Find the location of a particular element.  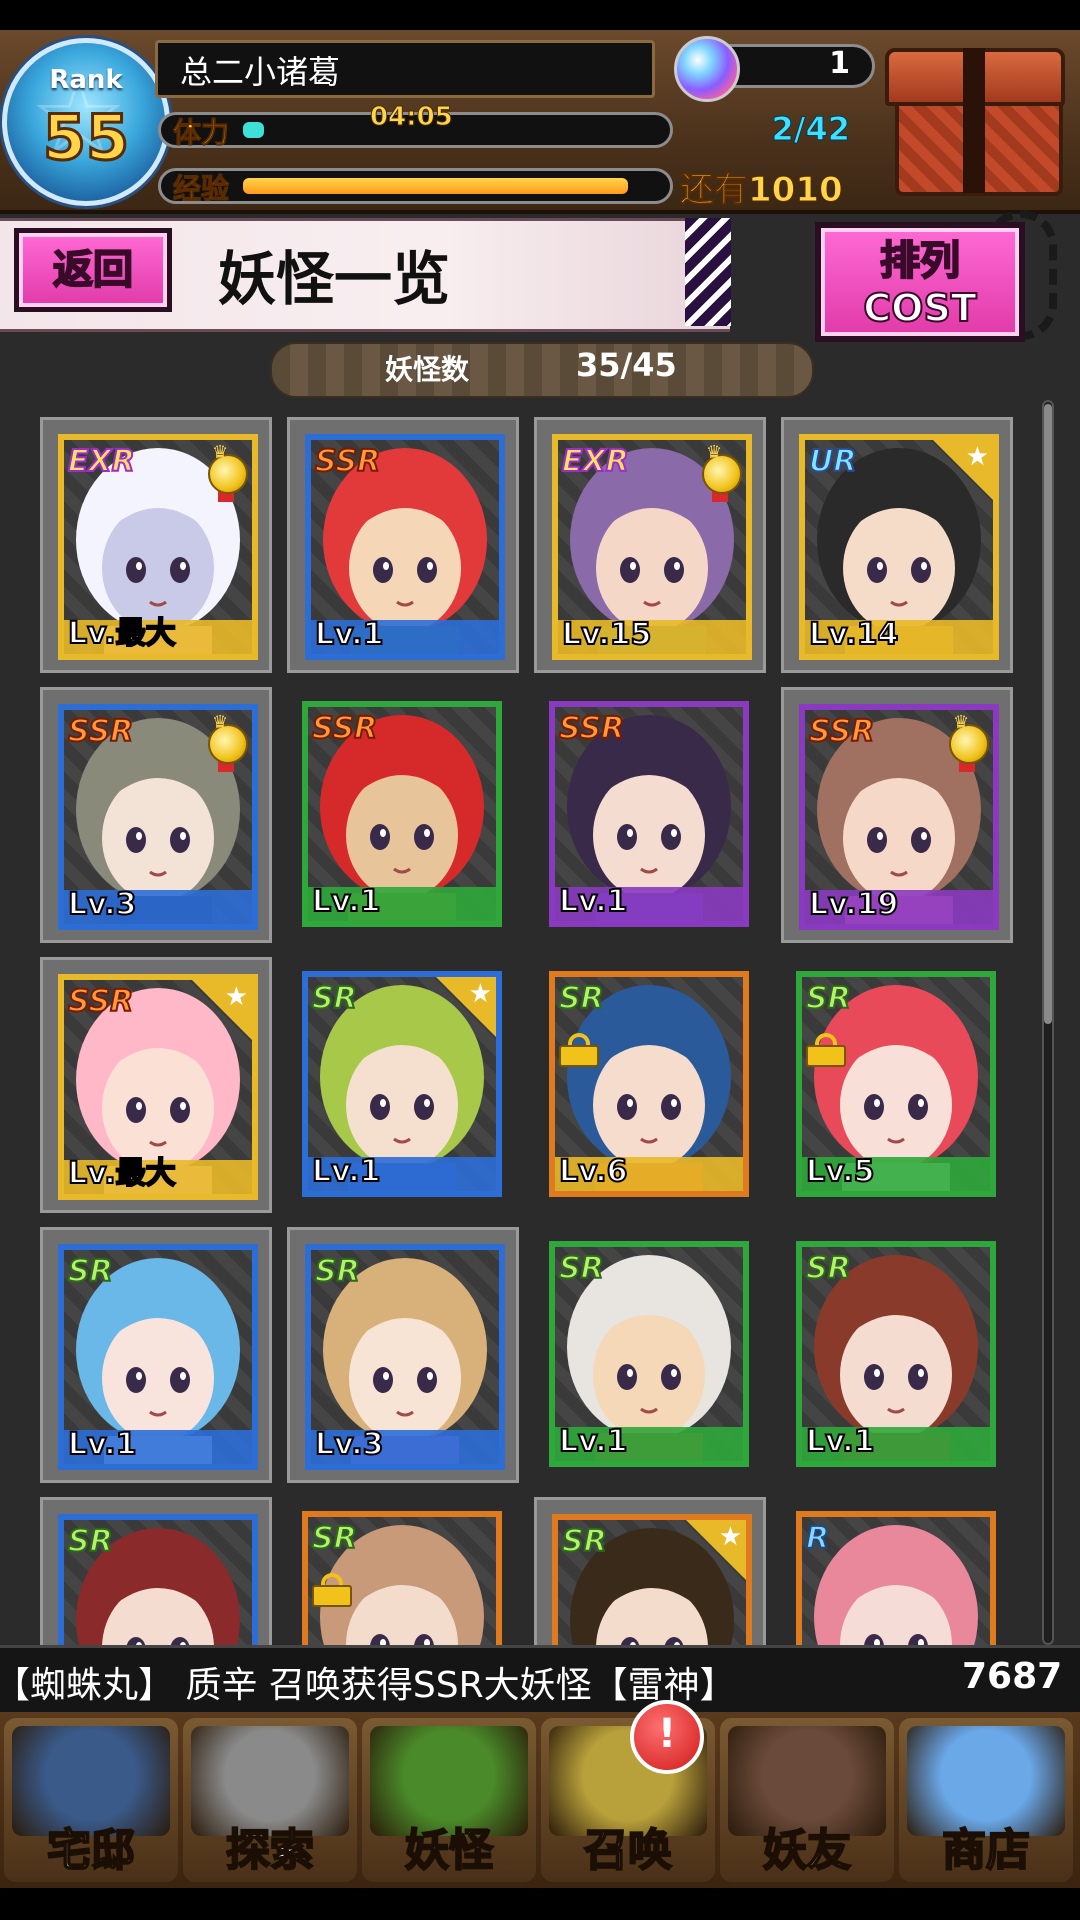

ticker-text: 【蜘蛛丸】 质辛 召唤获得SSR大妖怪【雷神】 is located at coordinates (368, 1685).